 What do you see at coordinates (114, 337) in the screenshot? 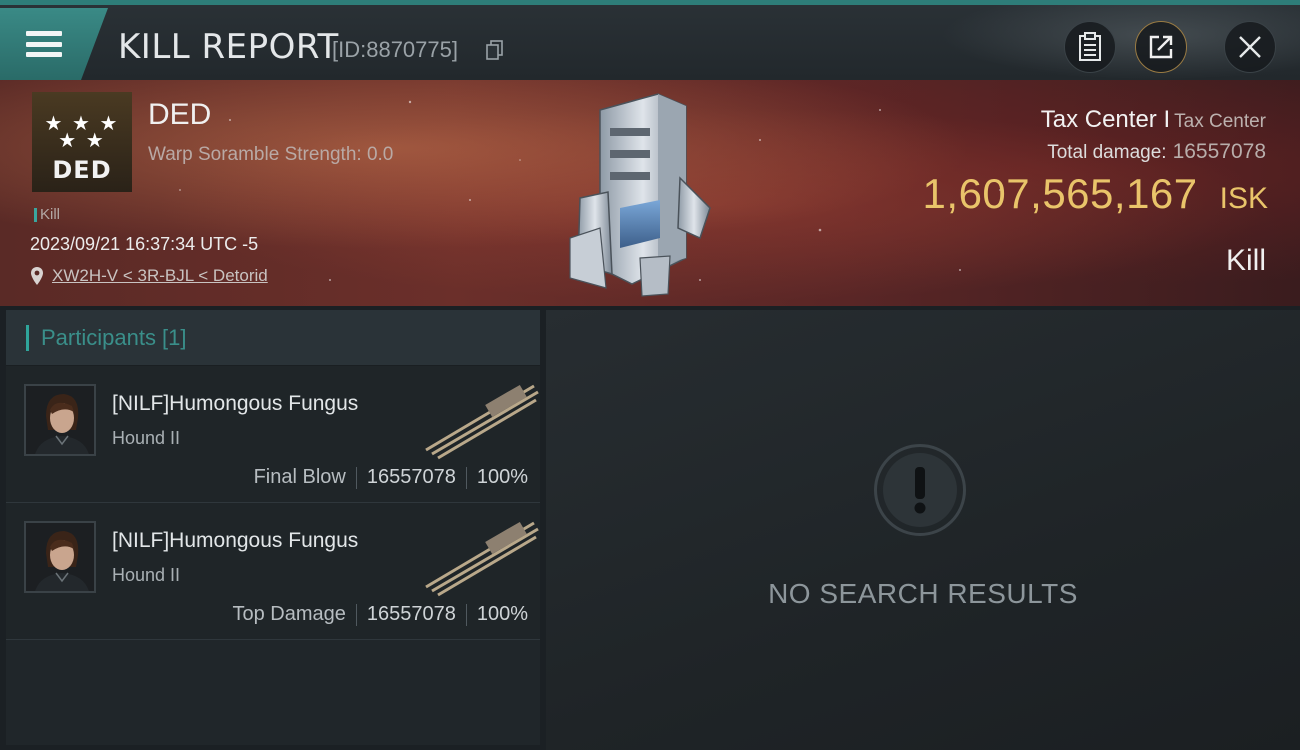
I see `participants-title: Participants [1]` at bounding box center [114, 337].